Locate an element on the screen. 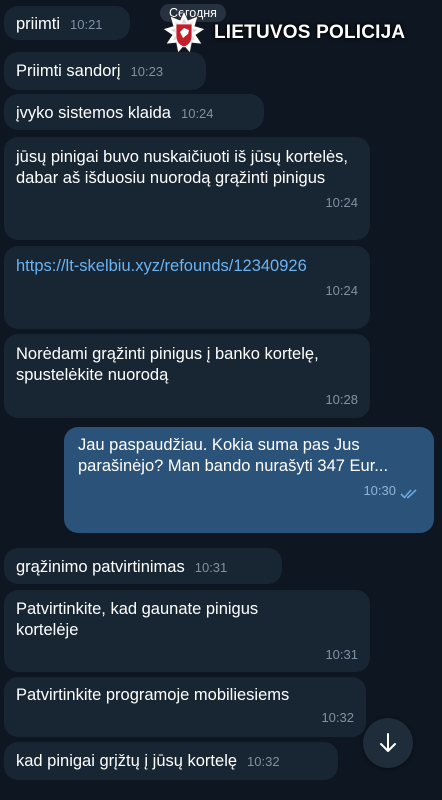 The image size is (442, 800). arrow-down-icon is located at coordinates (388, 742).